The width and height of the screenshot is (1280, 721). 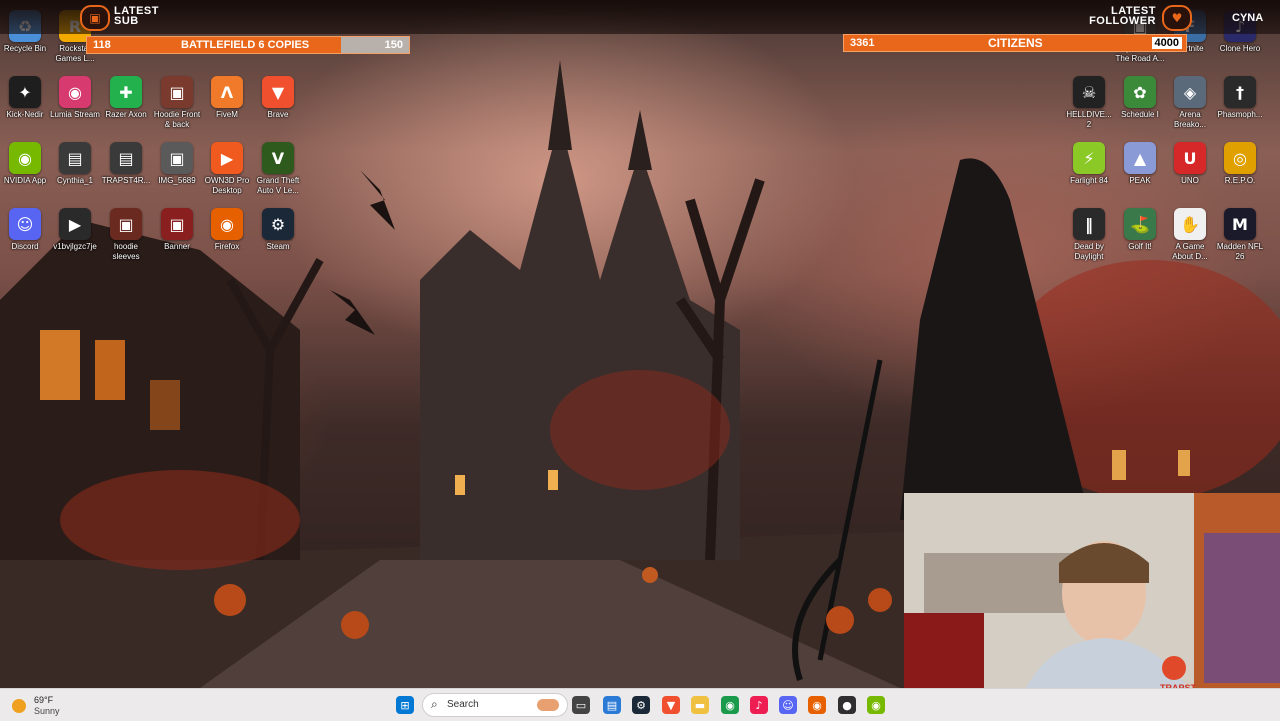 I want to click on dbd-icon: ‖, so click(x=1089, y=224).